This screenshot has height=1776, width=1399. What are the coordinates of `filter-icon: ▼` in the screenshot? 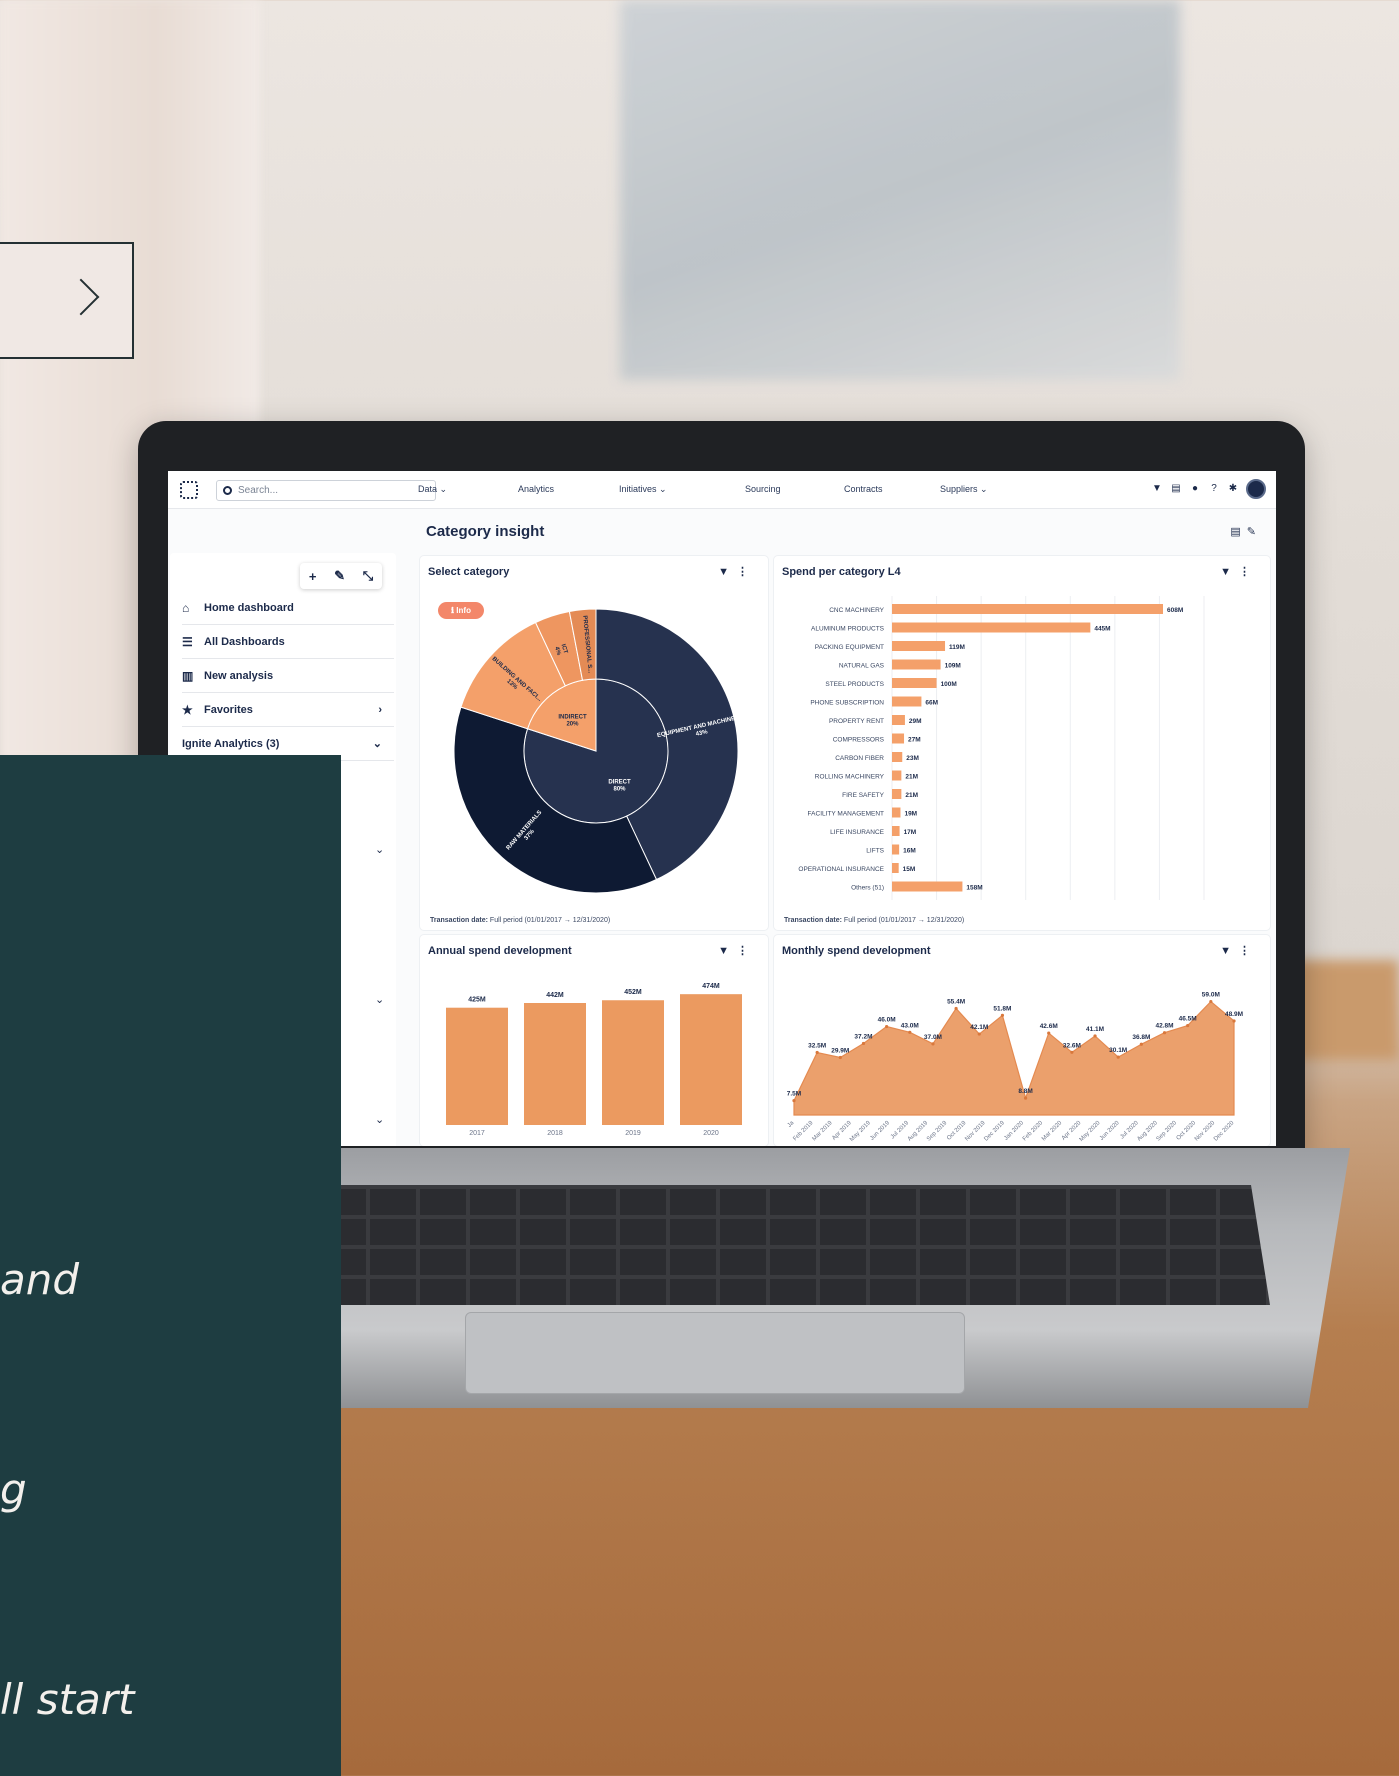 It's located at (1157, 489).